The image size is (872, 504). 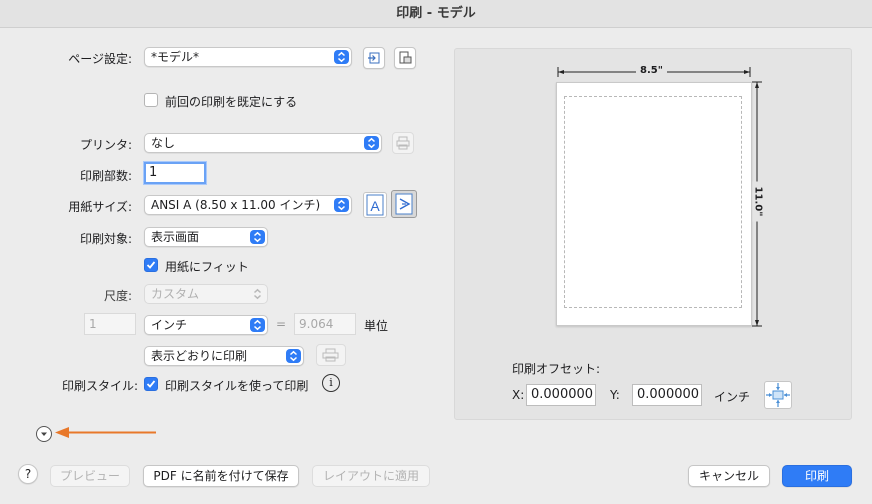 What do you see at coordinates (207, 267) in the screenshot?
I see `fit-to-paper-label: 用紙にフィット` at bounding box center [207, 267].